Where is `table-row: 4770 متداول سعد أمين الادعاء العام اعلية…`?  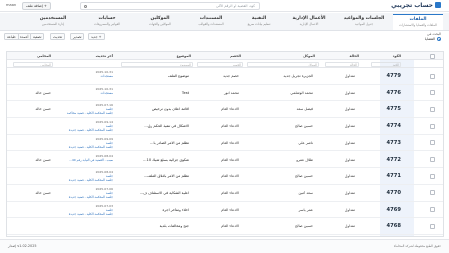
table-row: 4770 متداول سعد أمين الادعاء العام اعلية… is located at coordinates (225, 193).